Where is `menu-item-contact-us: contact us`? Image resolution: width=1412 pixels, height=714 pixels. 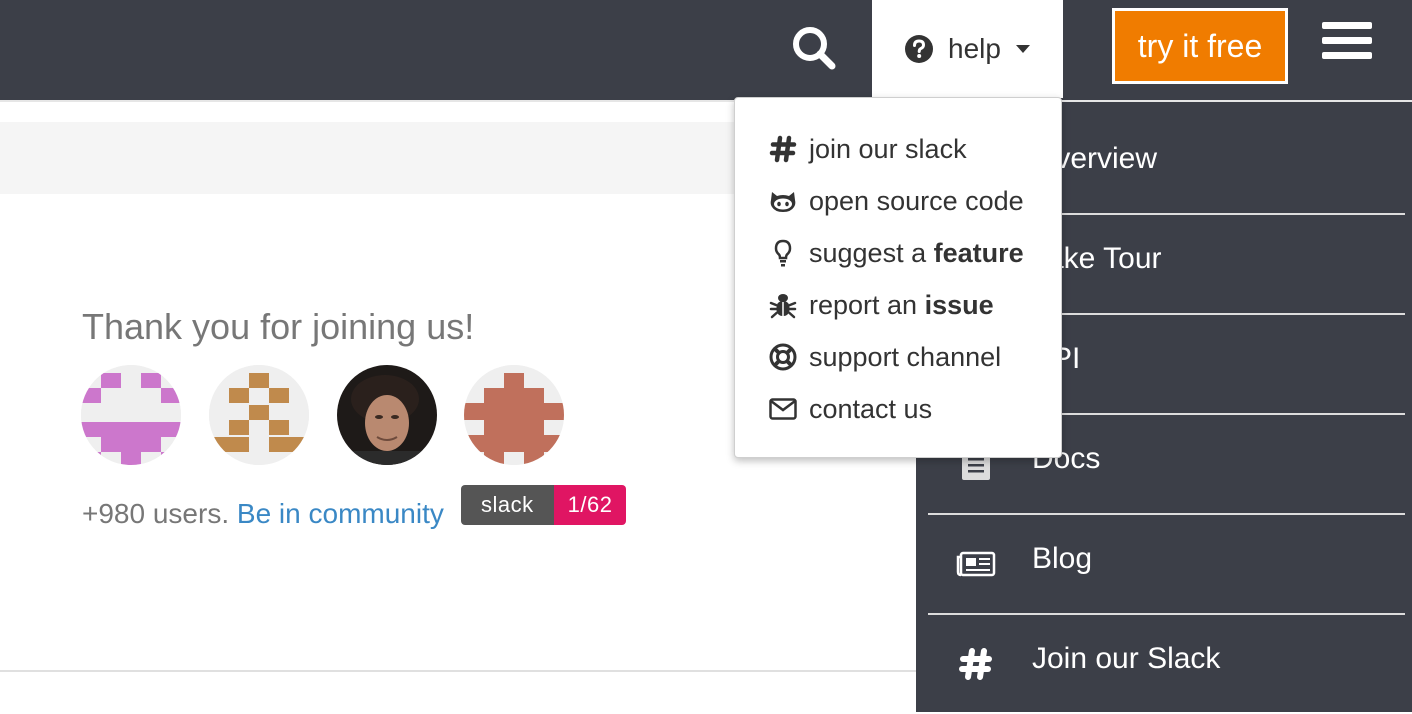
menu-item-contact-us: contact us is located at coordinates (850, 409).